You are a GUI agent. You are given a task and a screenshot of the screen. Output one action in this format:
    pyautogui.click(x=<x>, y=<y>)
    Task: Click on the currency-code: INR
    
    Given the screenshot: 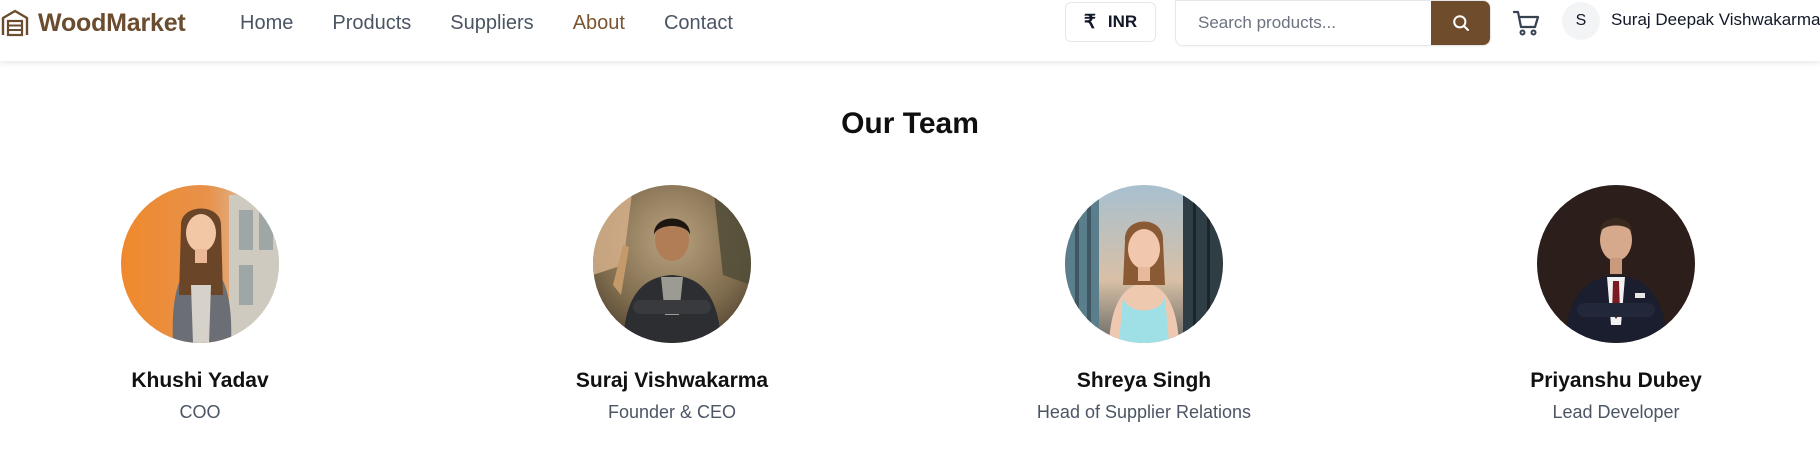 What is the action you would take?
    pyautogui.click(x=1122, y=21)
    